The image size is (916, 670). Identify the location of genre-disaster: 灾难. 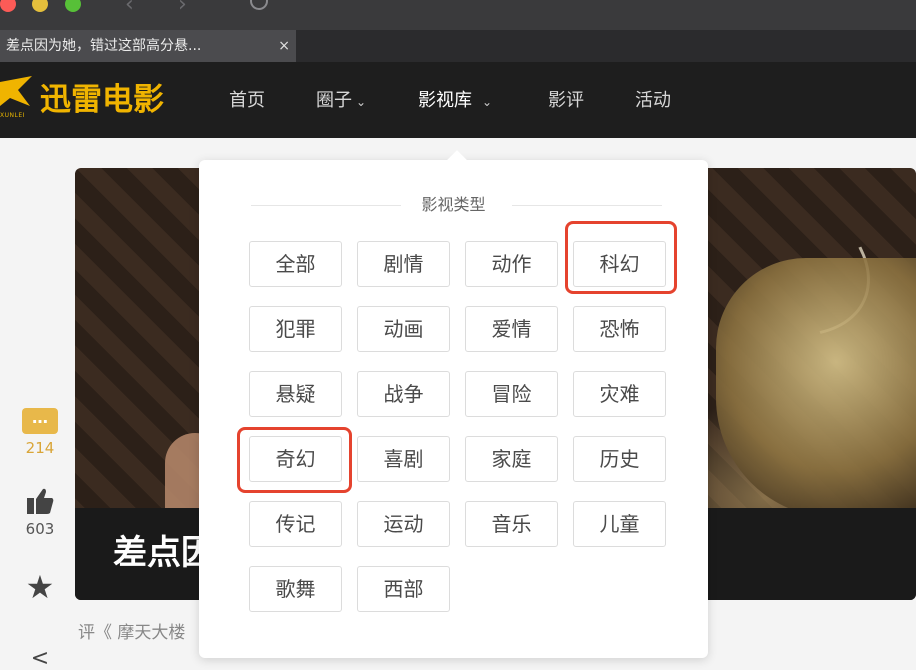
(619, 394).